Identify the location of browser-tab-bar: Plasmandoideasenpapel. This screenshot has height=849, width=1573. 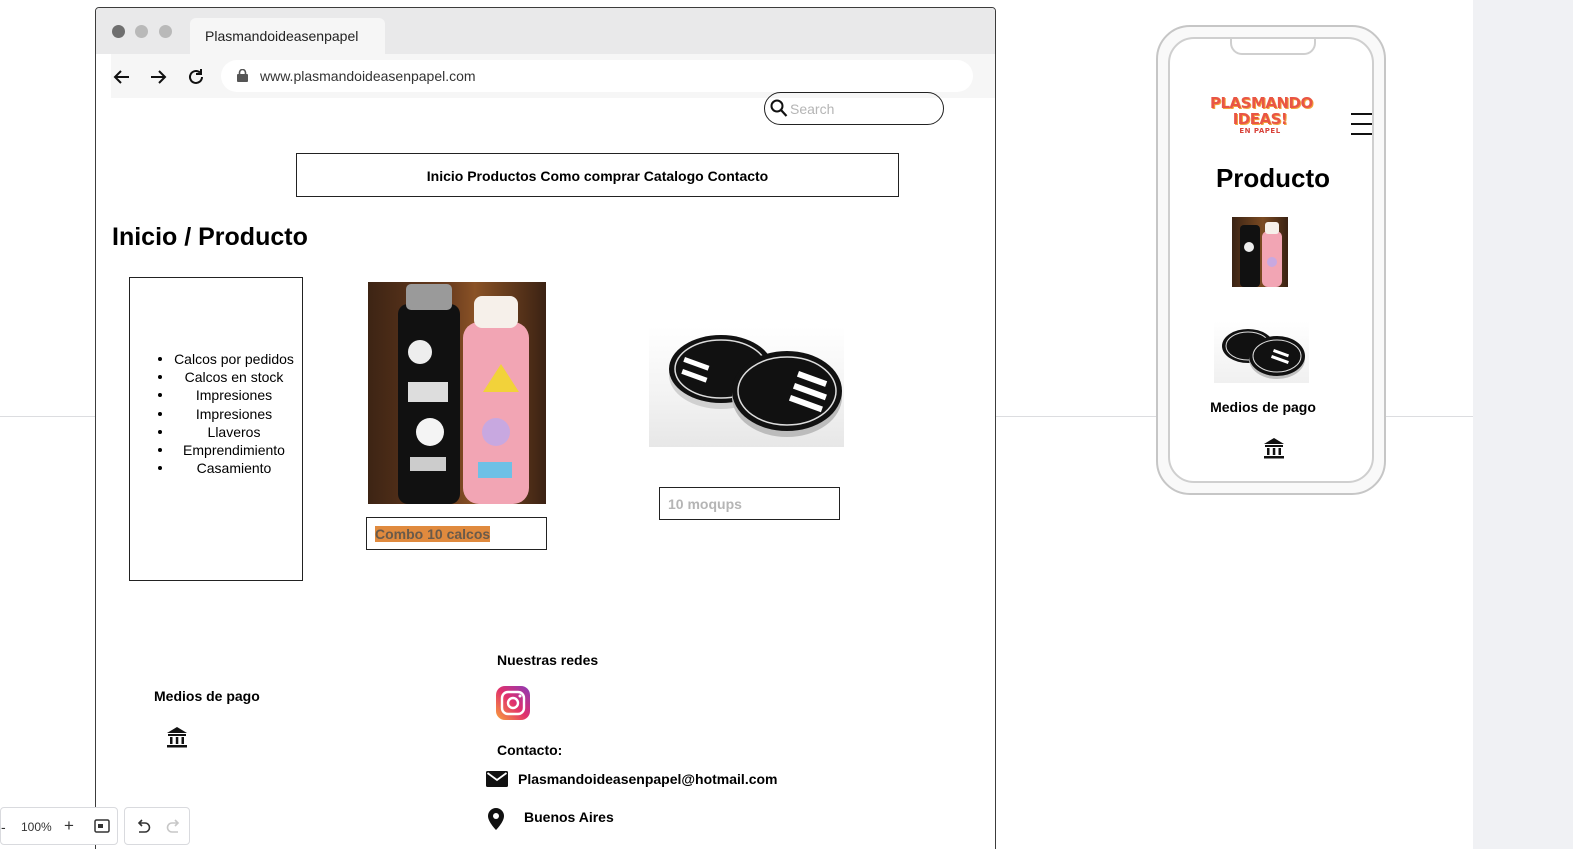
(545, 31).